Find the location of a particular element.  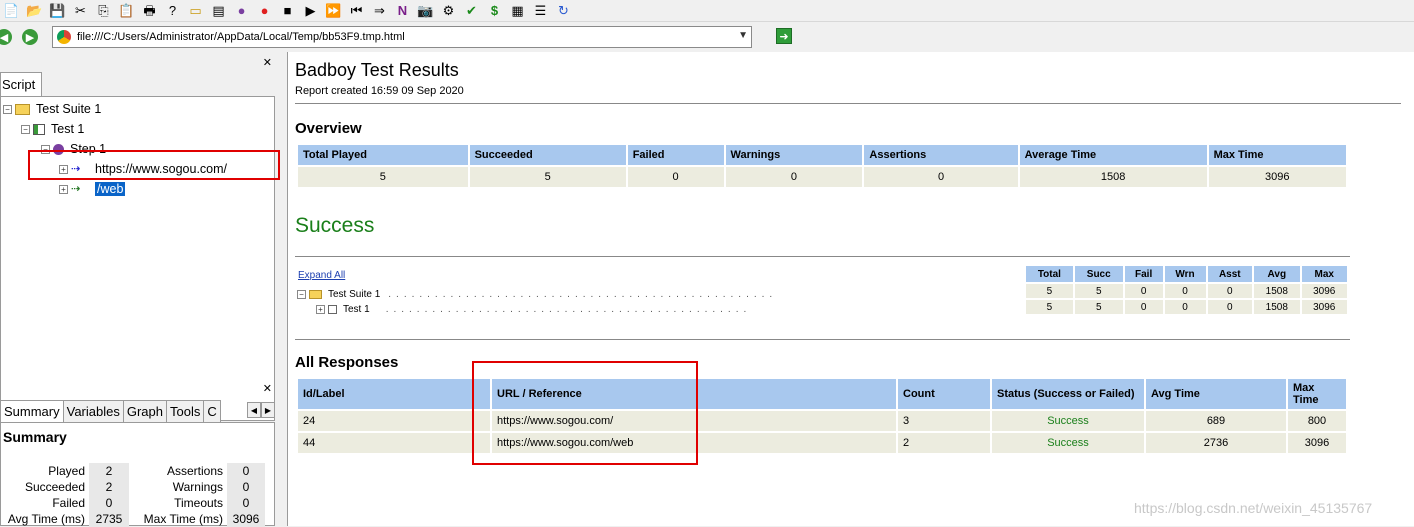

debug-icon: ⚙ is located at coordinates (448, 10).